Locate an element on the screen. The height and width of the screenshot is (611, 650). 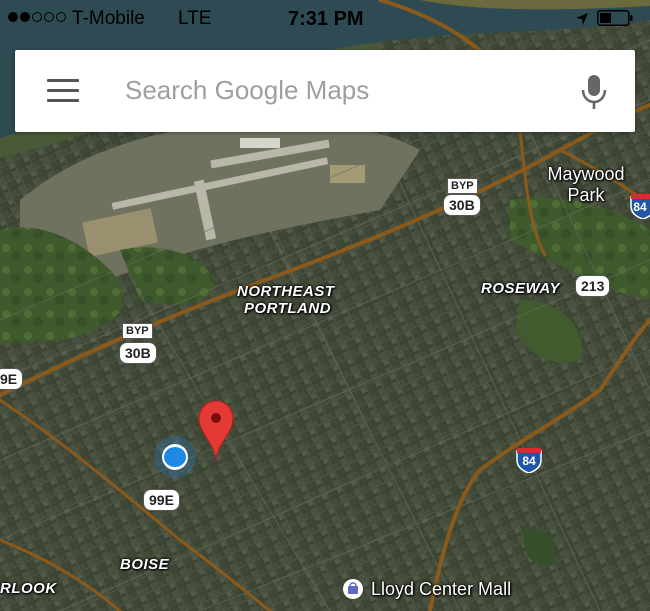
my-location-dot-icon is located at coordinates (175, 457).